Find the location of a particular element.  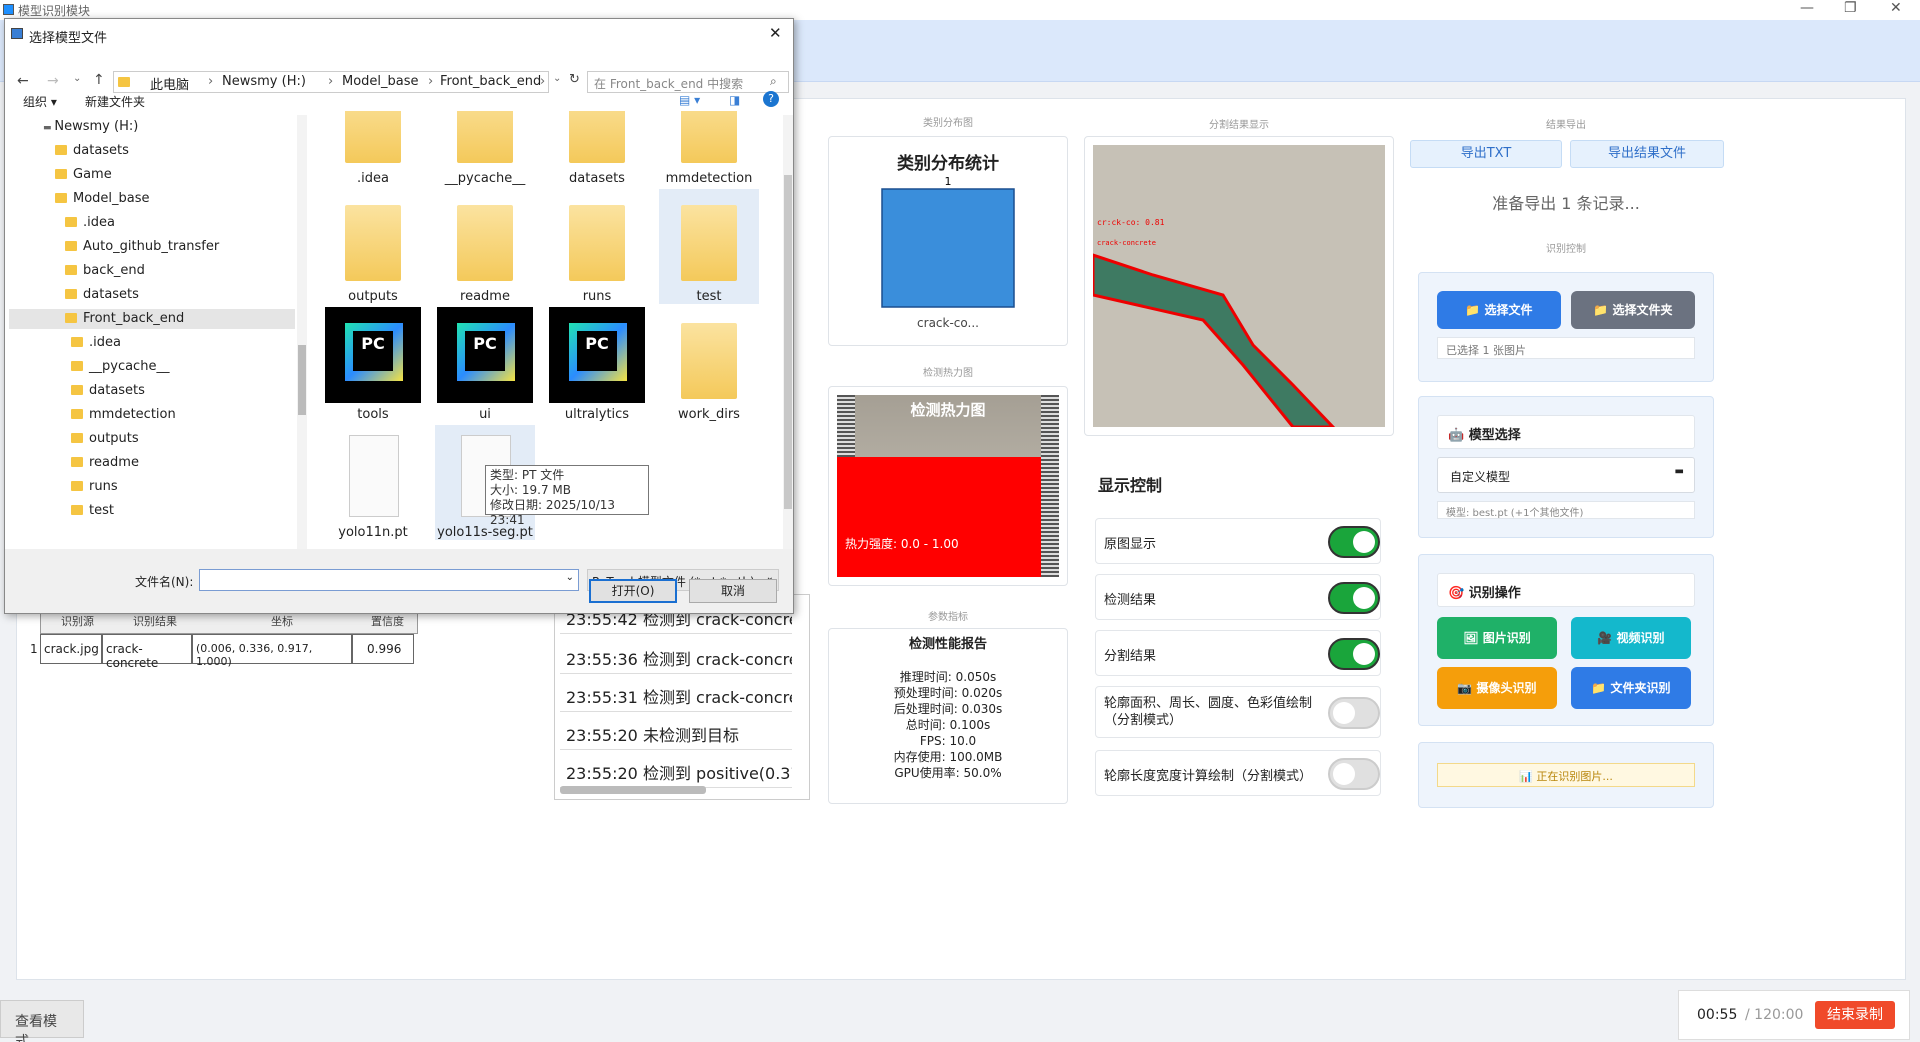

tree-item: test is located at coordinates (92, 511).